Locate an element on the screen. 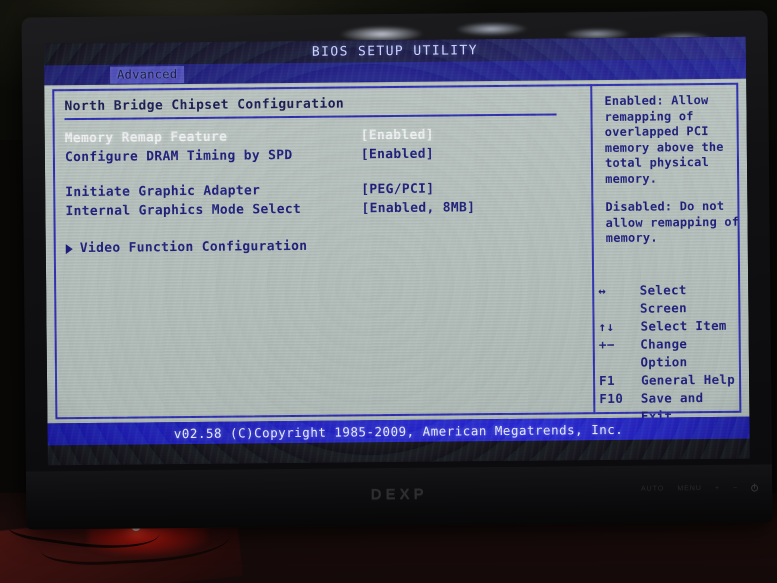 Image resolution: width=777 pixels, height=583 pixels. legend-label: Select Screen is located at coordinates (663, 299).